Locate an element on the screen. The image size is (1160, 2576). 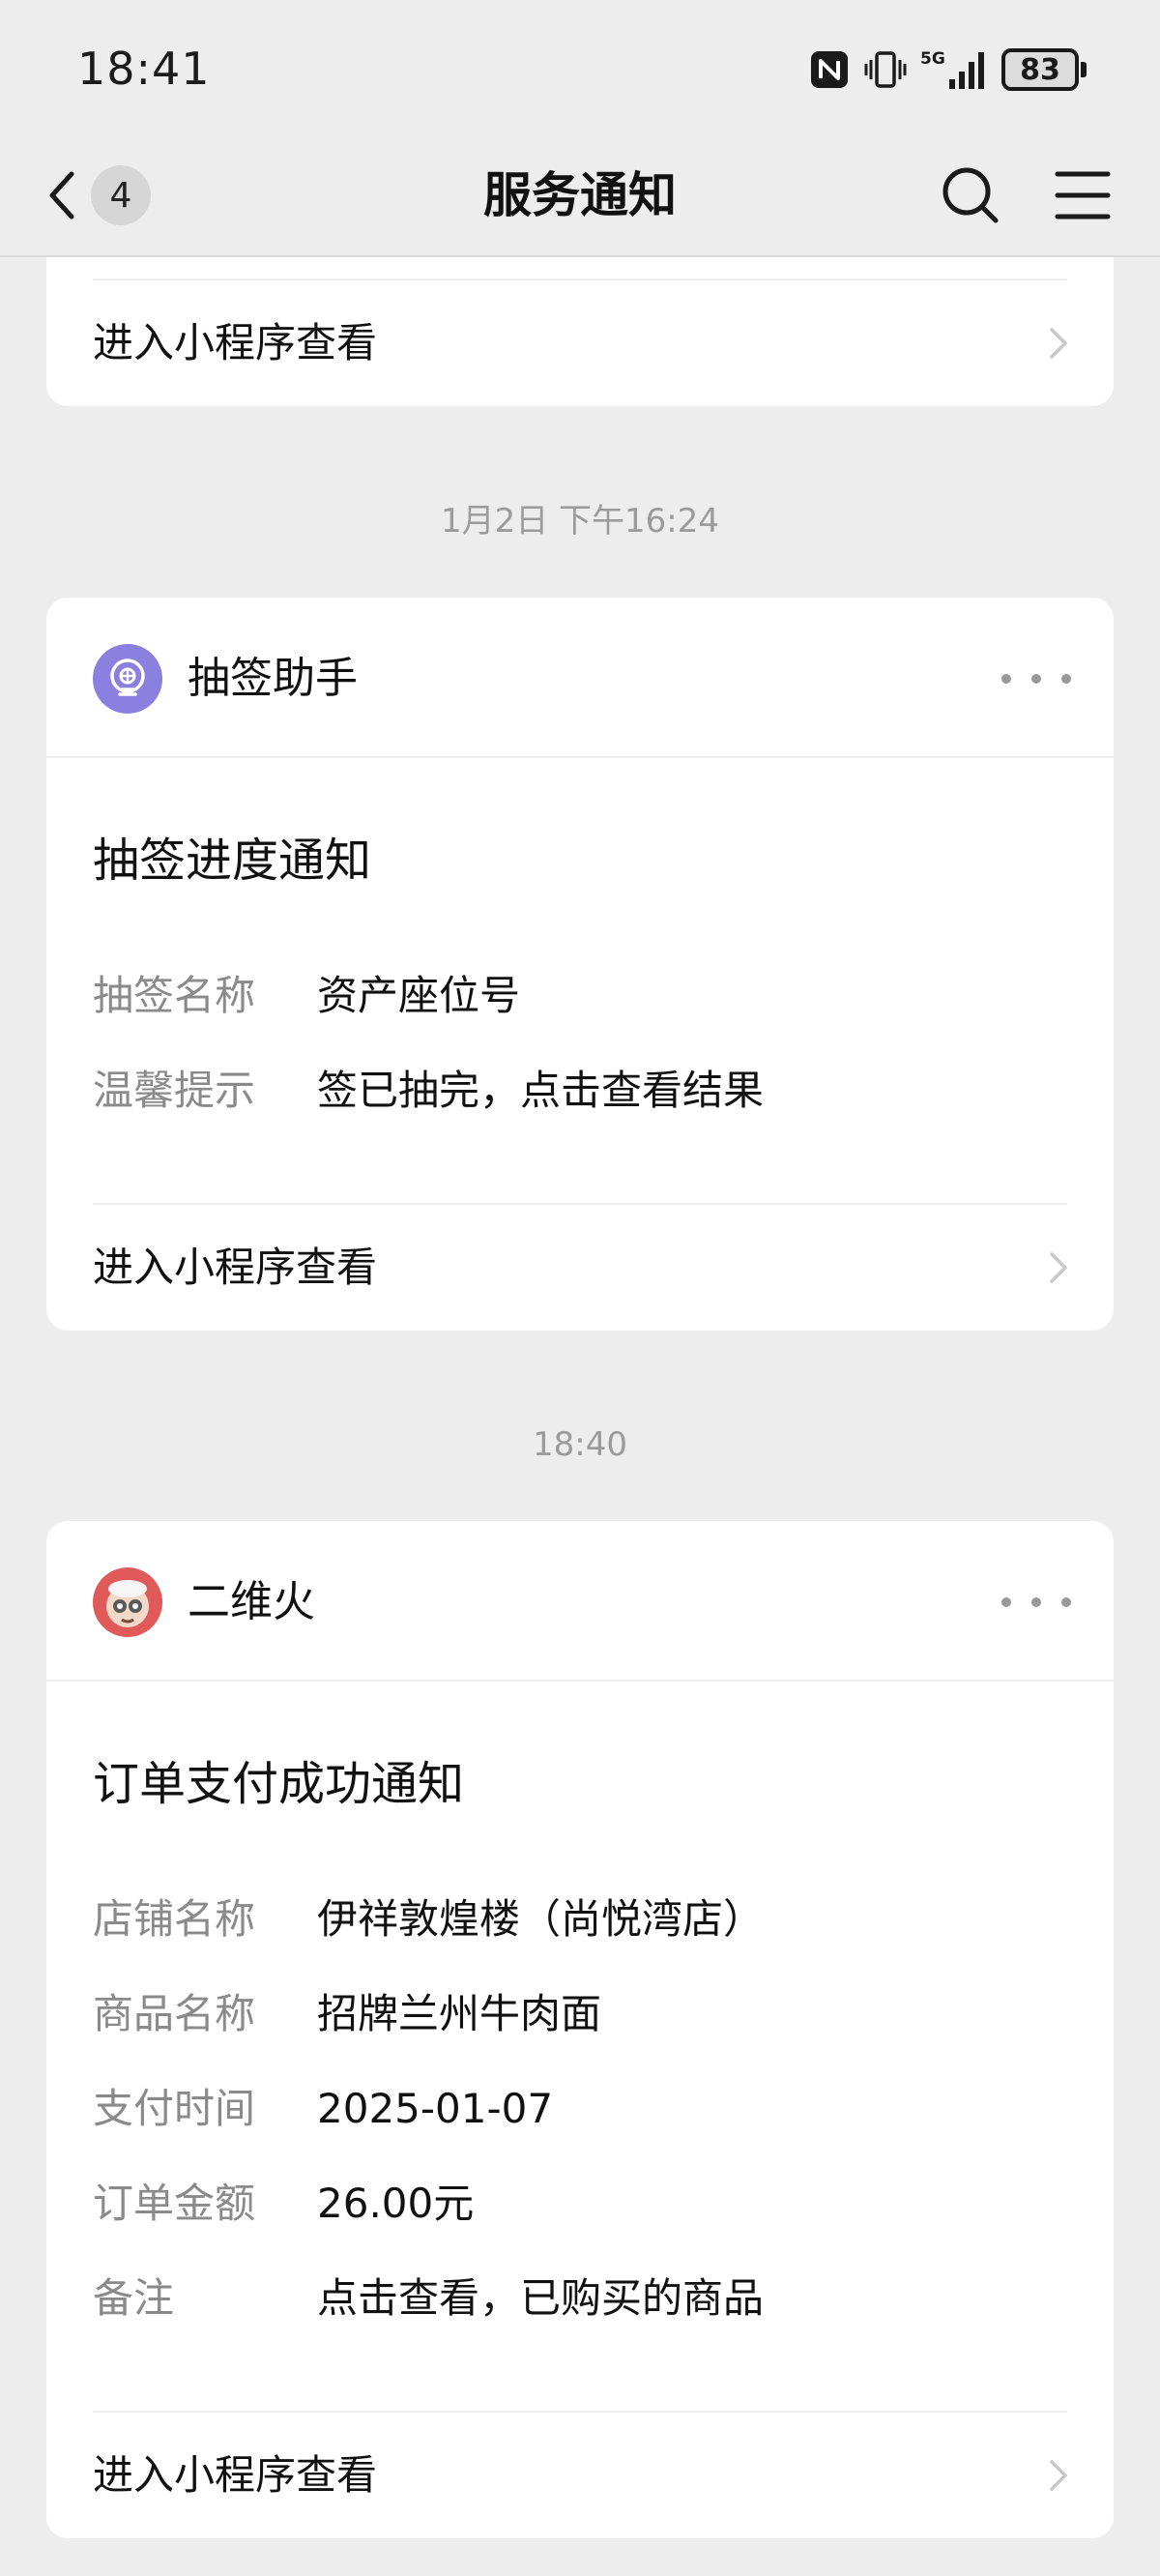
5g-signal-icon: 5G is located at coordinates (952, 69).